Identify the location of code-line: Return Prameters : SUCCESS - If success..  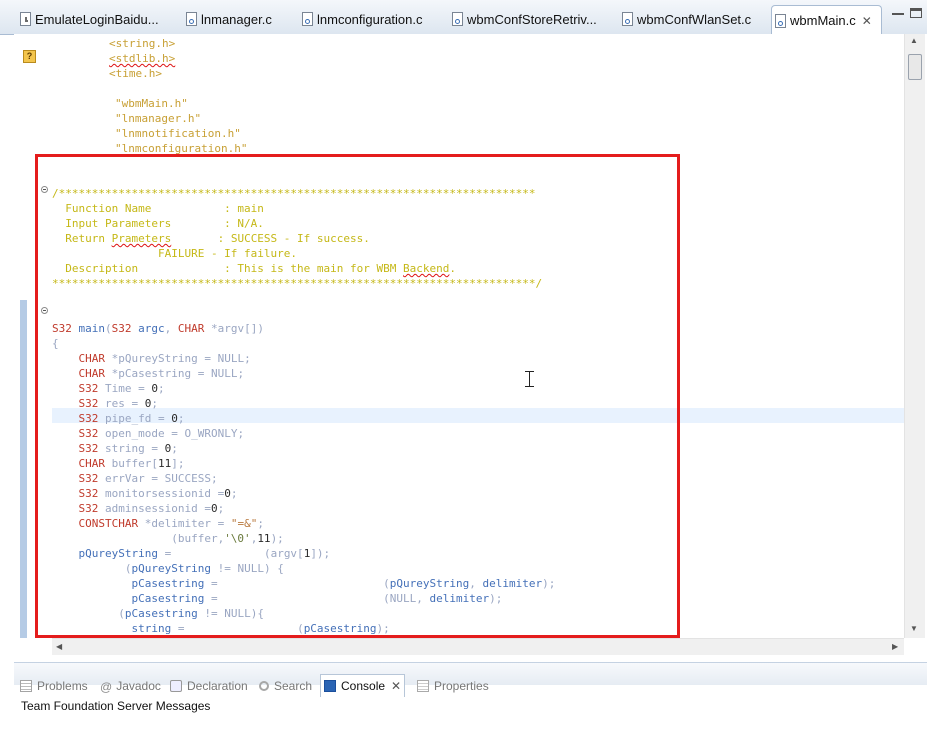
(211, 238).